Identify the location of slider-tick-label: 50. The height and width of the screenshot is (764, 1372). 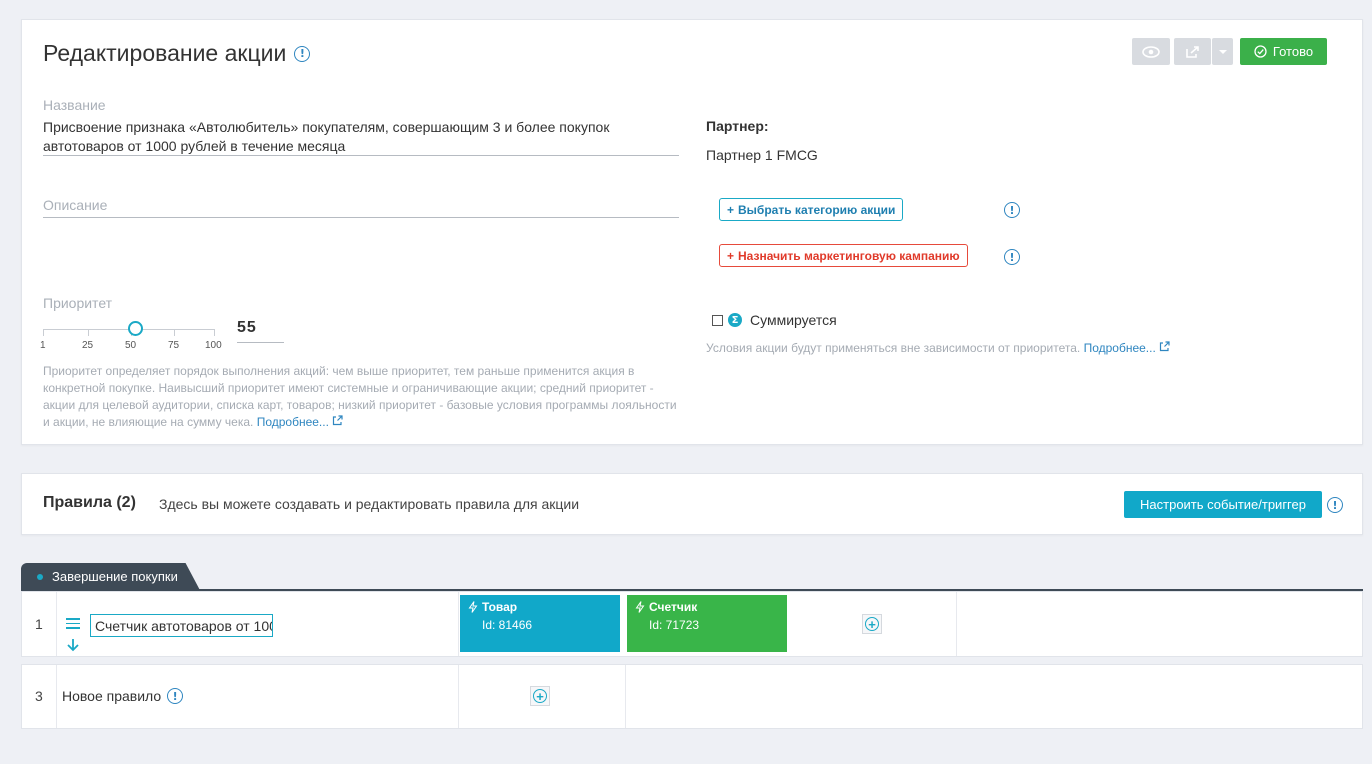
(131, 345).